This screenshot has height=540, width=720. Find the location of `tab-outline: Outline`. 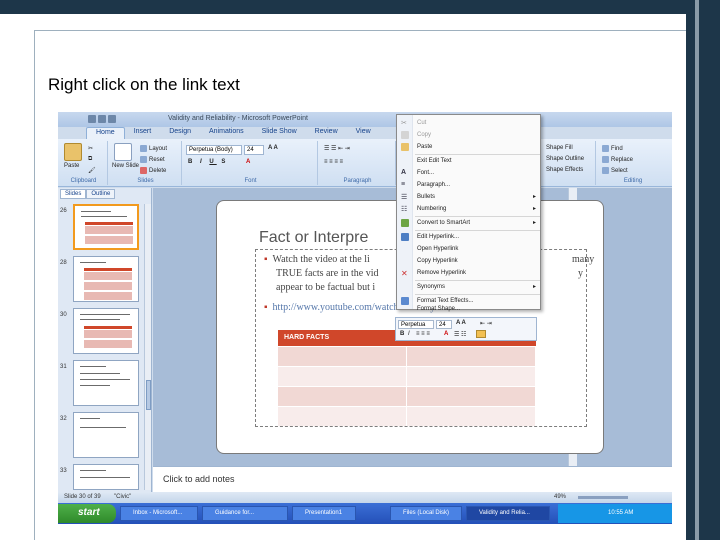

tab-outline: Outline is located at coordinates (101, 194).